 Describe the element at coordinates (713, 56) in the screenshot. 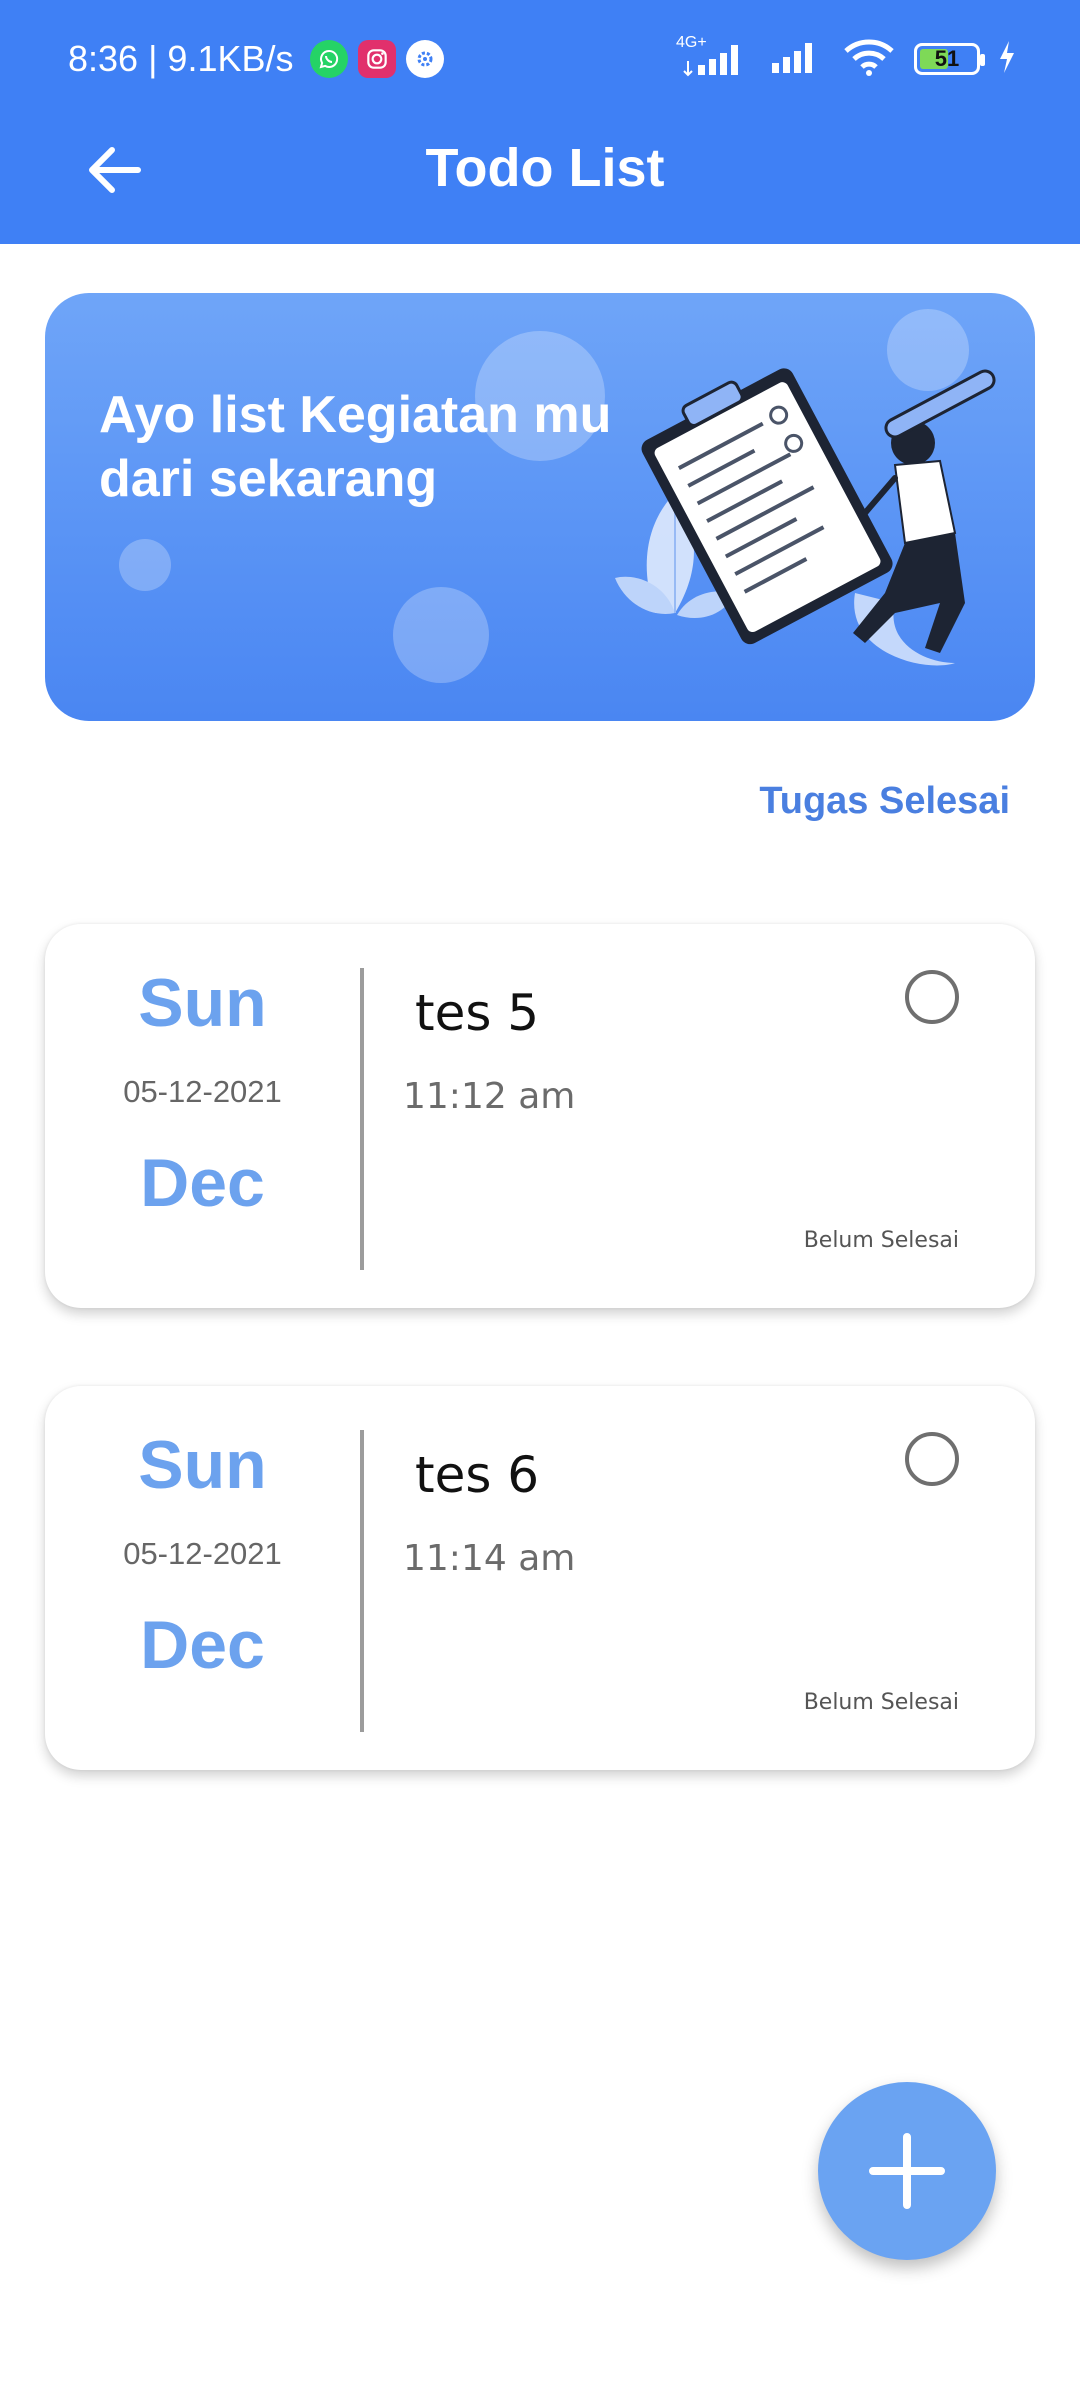

I see `signal-icon: 4G+` at that location.